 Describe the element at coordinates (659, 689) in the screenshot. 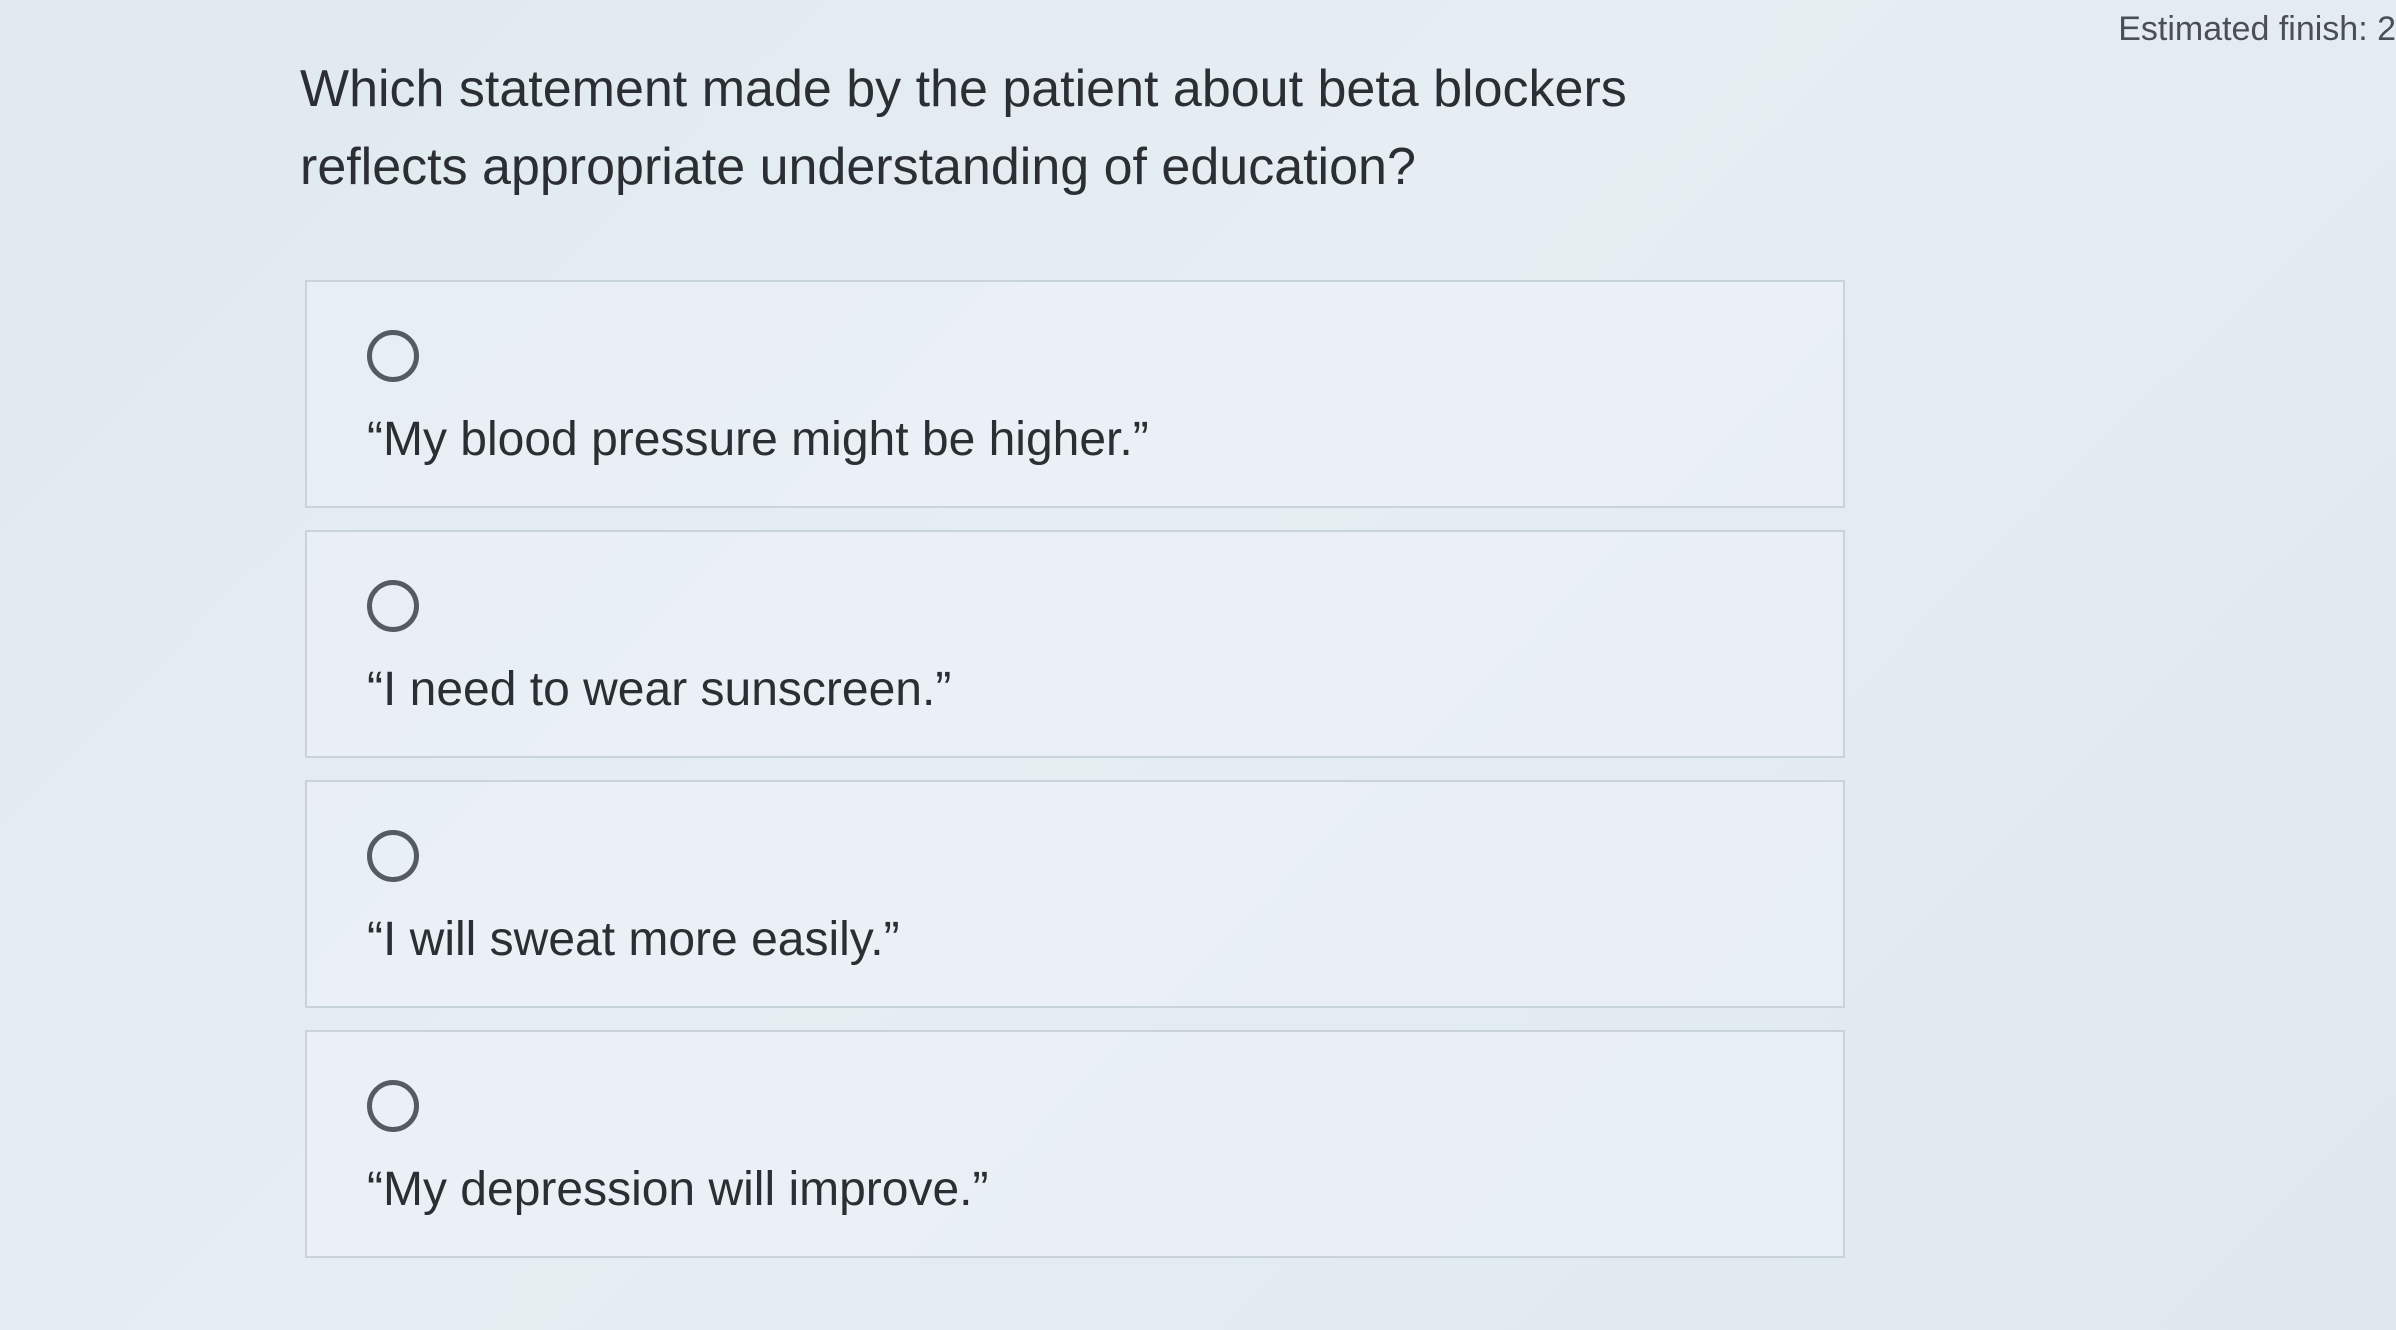

I see `answer-option-label: “I need to wear sunscreen.”` at that location.